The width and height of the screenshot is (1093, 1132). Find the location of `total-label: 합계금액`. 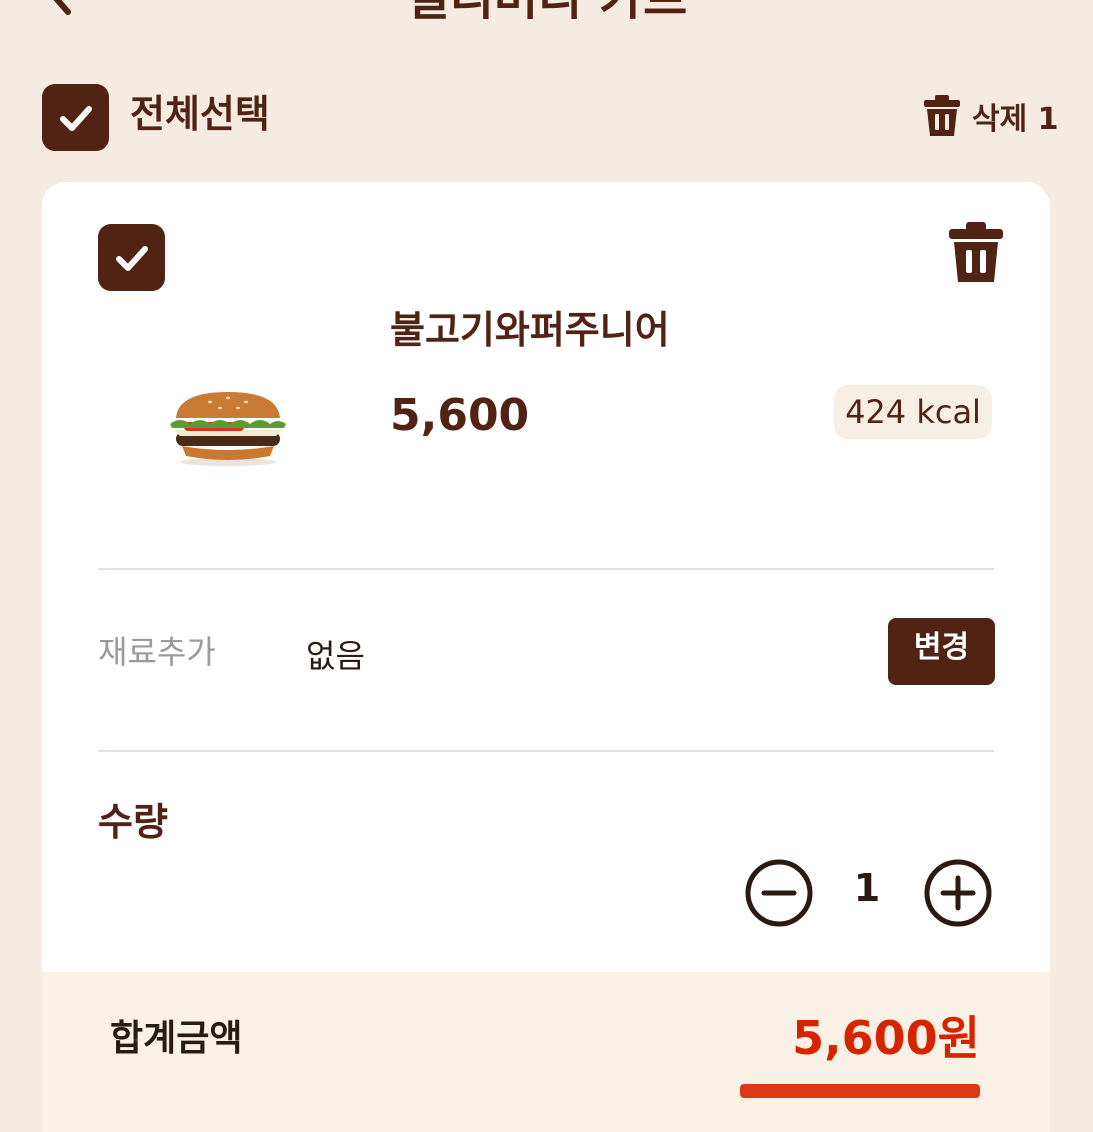

total-label: 합계금액 is located at coordinates (176, 1038).